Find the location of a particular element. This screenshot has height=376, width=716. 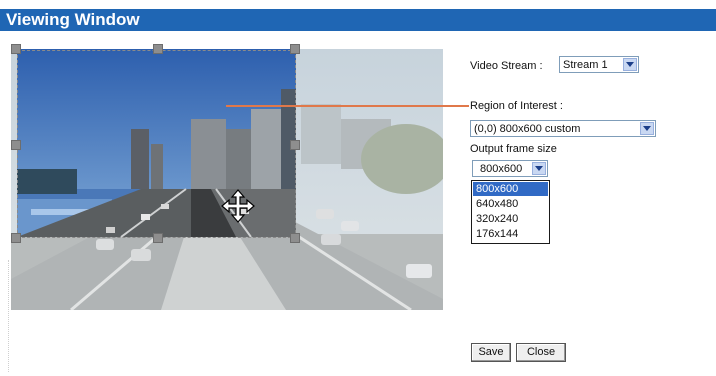

resize-handle-top-left is located at coordinates (16, 49).